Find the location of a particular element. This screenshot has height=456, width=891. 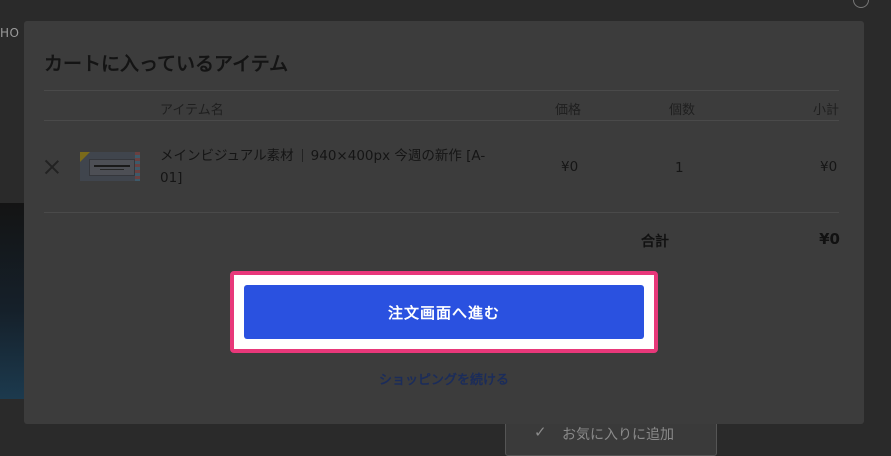

total-value: ¥0 is located at coordinates (829, 239).